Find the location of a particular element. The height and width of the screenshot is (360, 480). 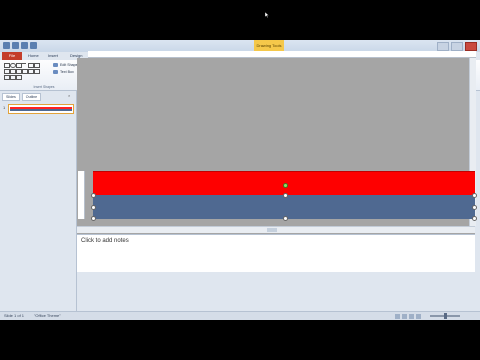

close-button is located at coordinates (471, 46).